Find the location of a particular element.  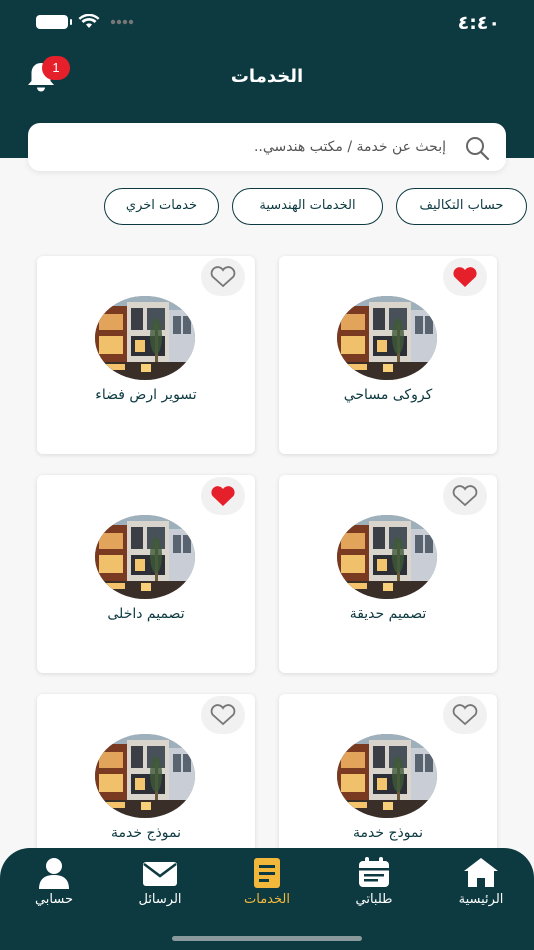

nav-item-account: حسابي is located at coordinates (54, 886).